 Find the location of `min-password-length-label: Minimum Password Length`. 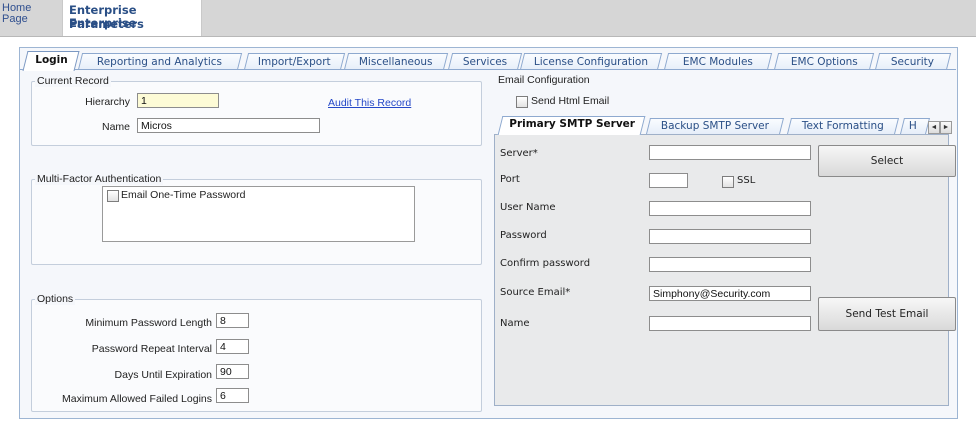

min-password-length-label: Minimum Password Length is located at coordinates (148, 323).